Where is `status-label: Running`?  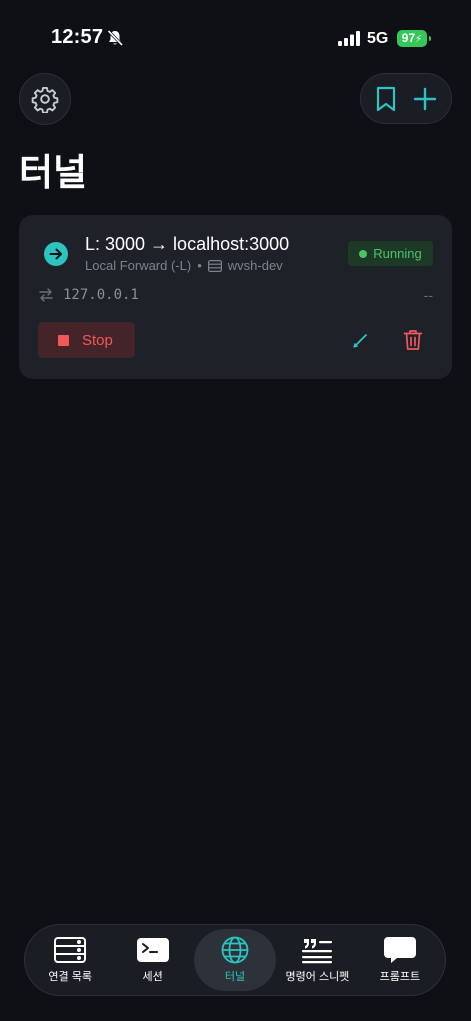
status-label: Running is located at coordinates (397, 253).